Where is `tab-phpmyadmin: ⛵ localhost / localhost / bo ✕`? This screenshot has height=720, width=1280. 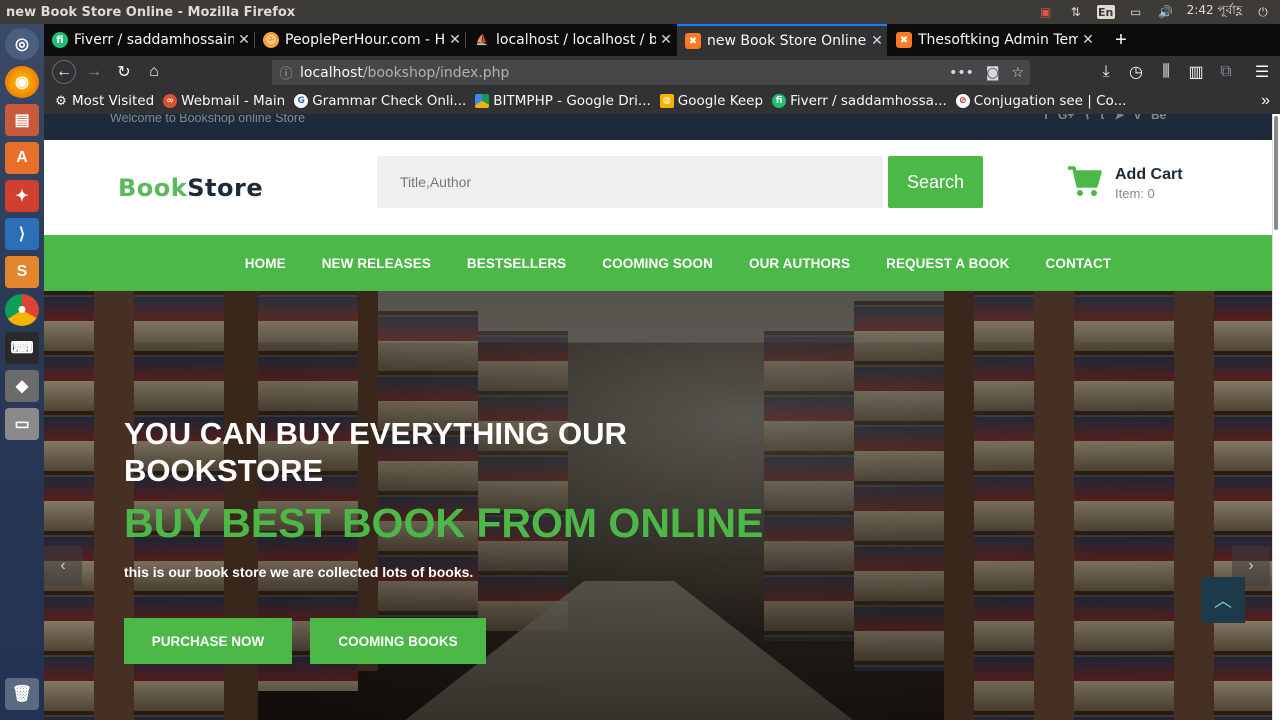
tab-phpmyadmin: ⛵ localhost / localhost / bo ✕ is located at coordinates (571, 40).